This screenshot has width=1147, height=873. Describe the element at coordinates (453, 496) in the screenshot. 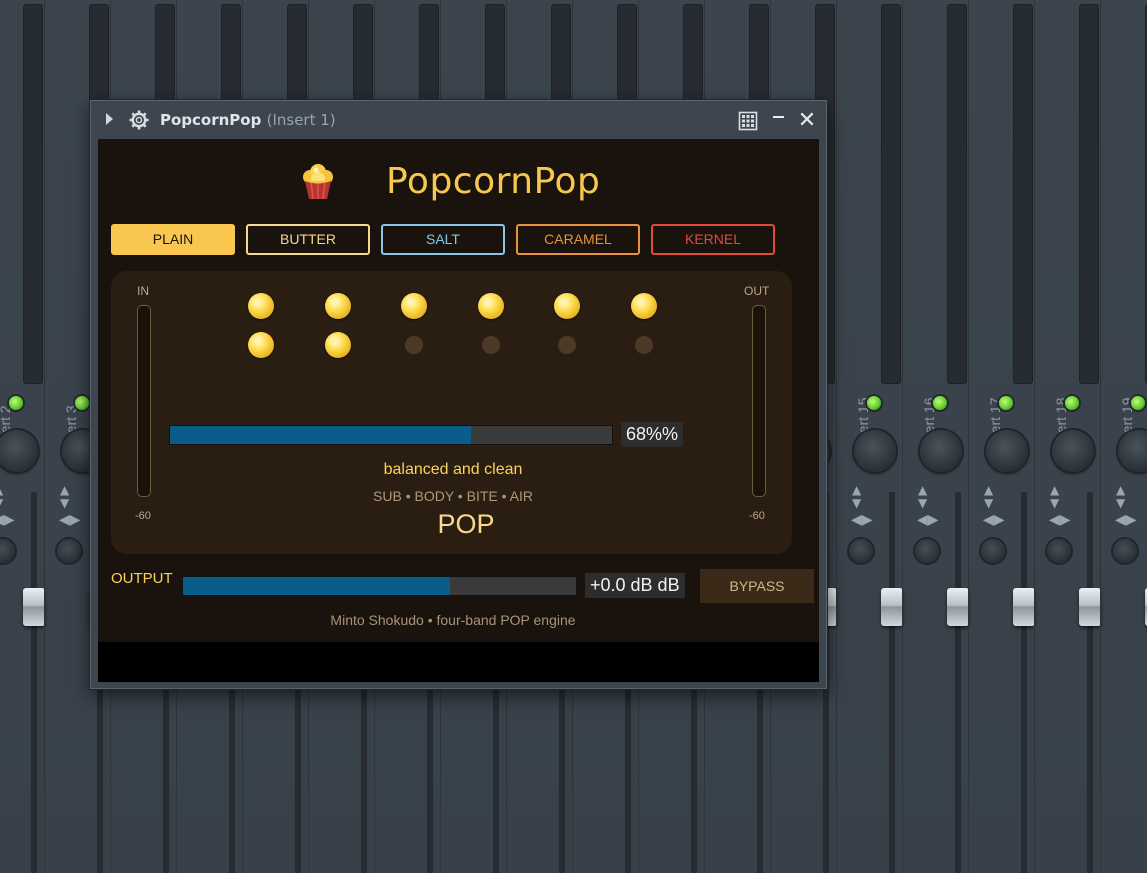

I see `band-list: SUB • BODY • BITE • AIR` at that location.